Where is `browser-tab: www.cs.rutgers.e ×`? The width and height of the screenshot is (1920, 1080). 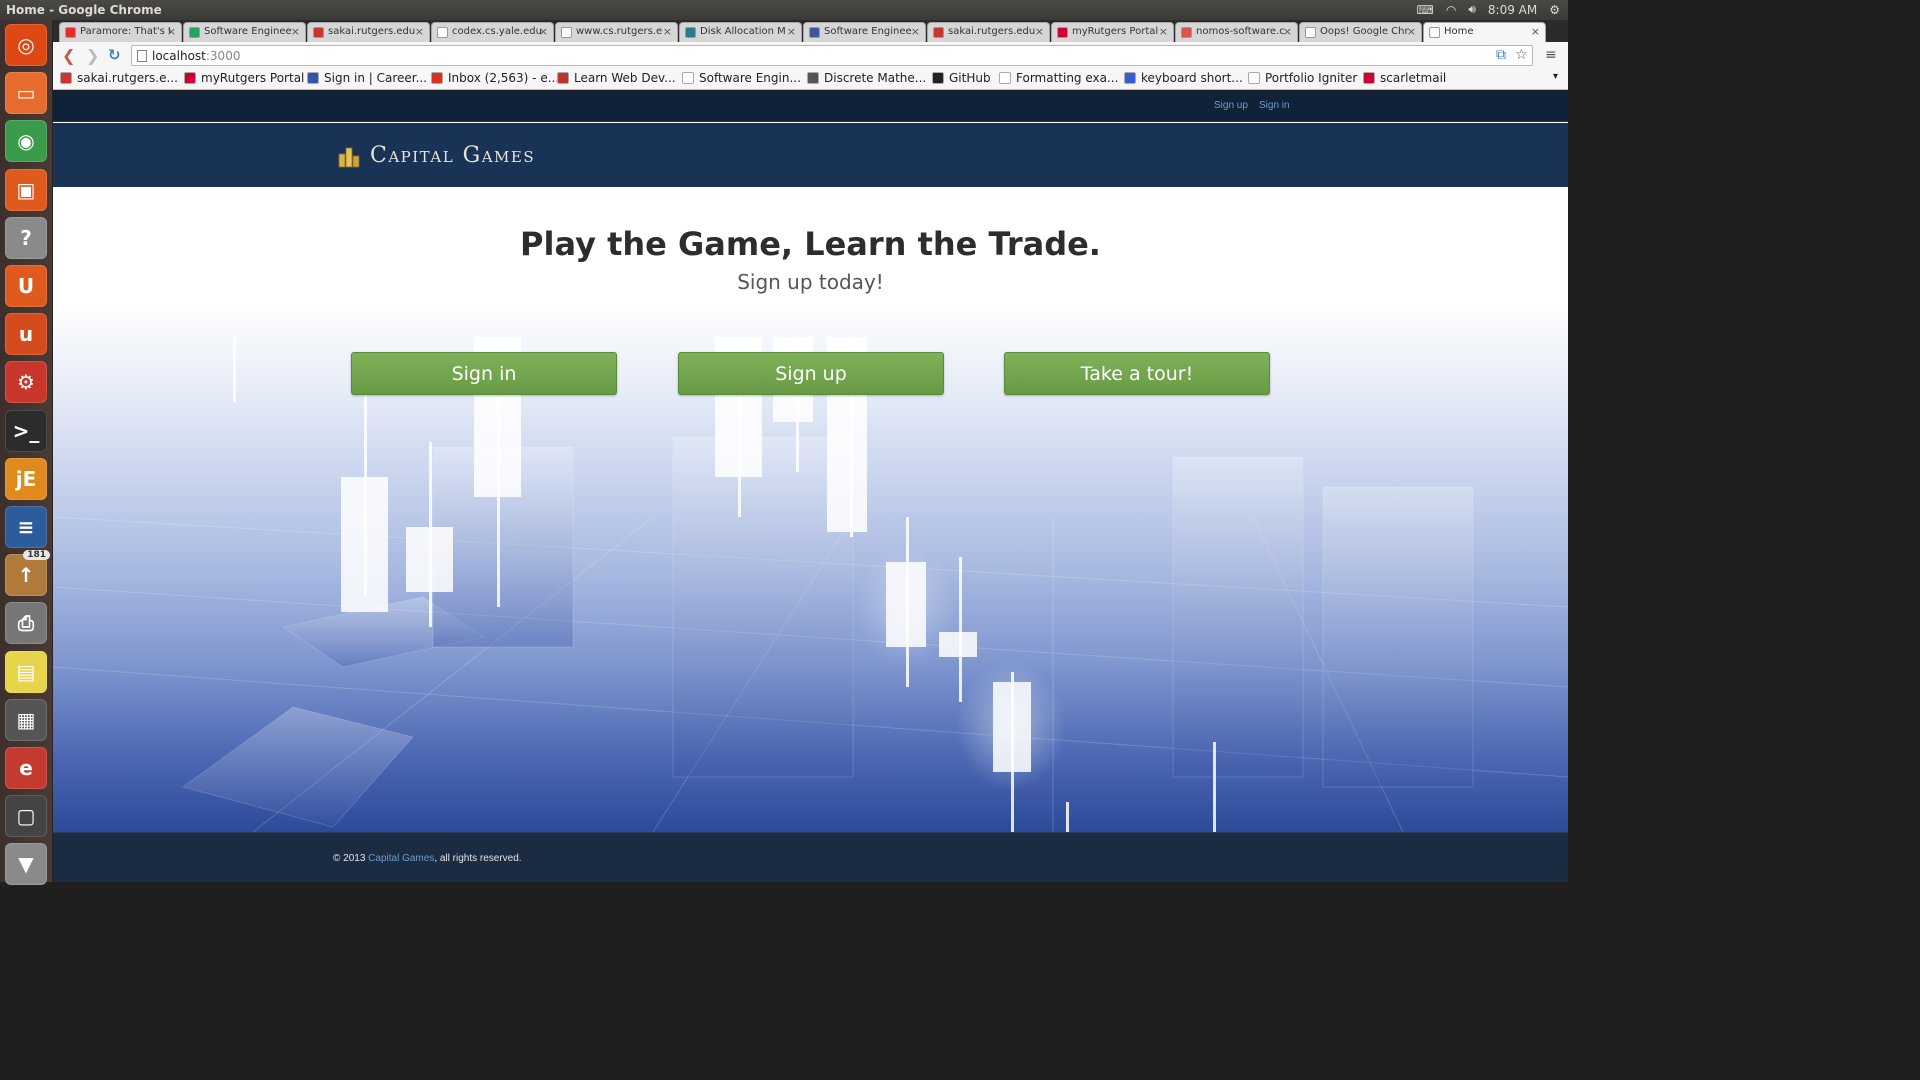 browser-tab: www.cs.rutgers.e × is located at coordinates (616, 32).